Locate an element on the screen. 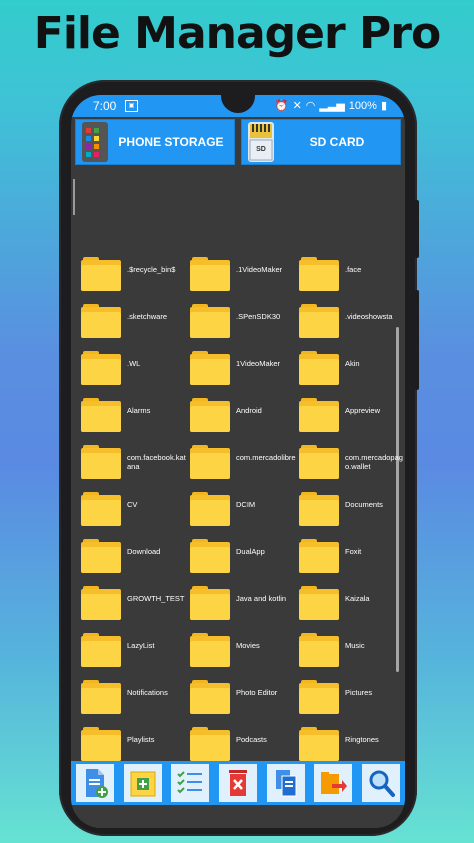 This screenshot has height=843, width=474. folder-item: .WL is located at coordinates (135, 368).